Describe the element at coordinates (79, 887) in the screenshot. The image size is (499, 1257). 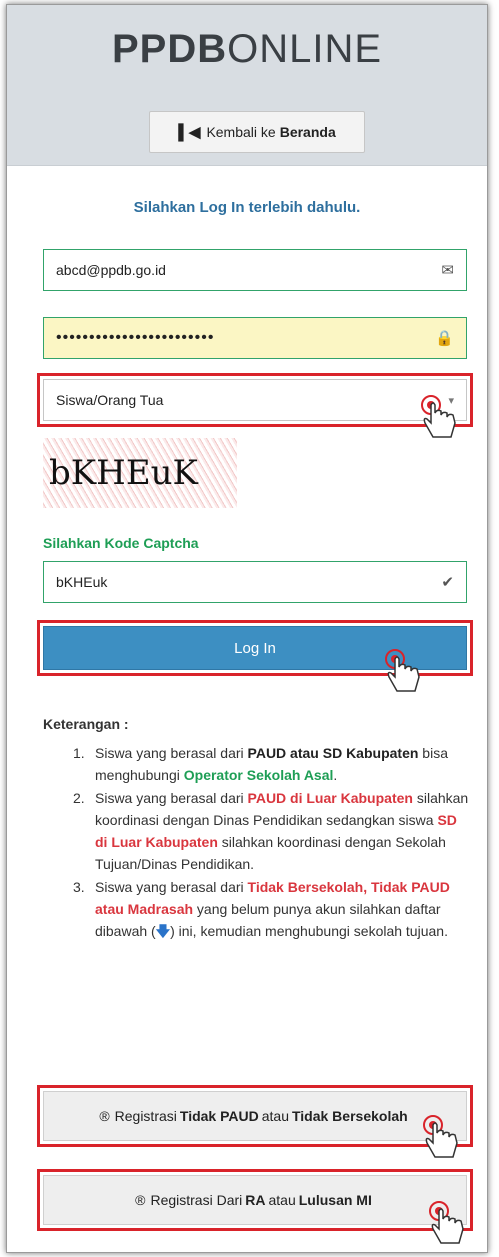
I see `note-number: 3.` at that location.